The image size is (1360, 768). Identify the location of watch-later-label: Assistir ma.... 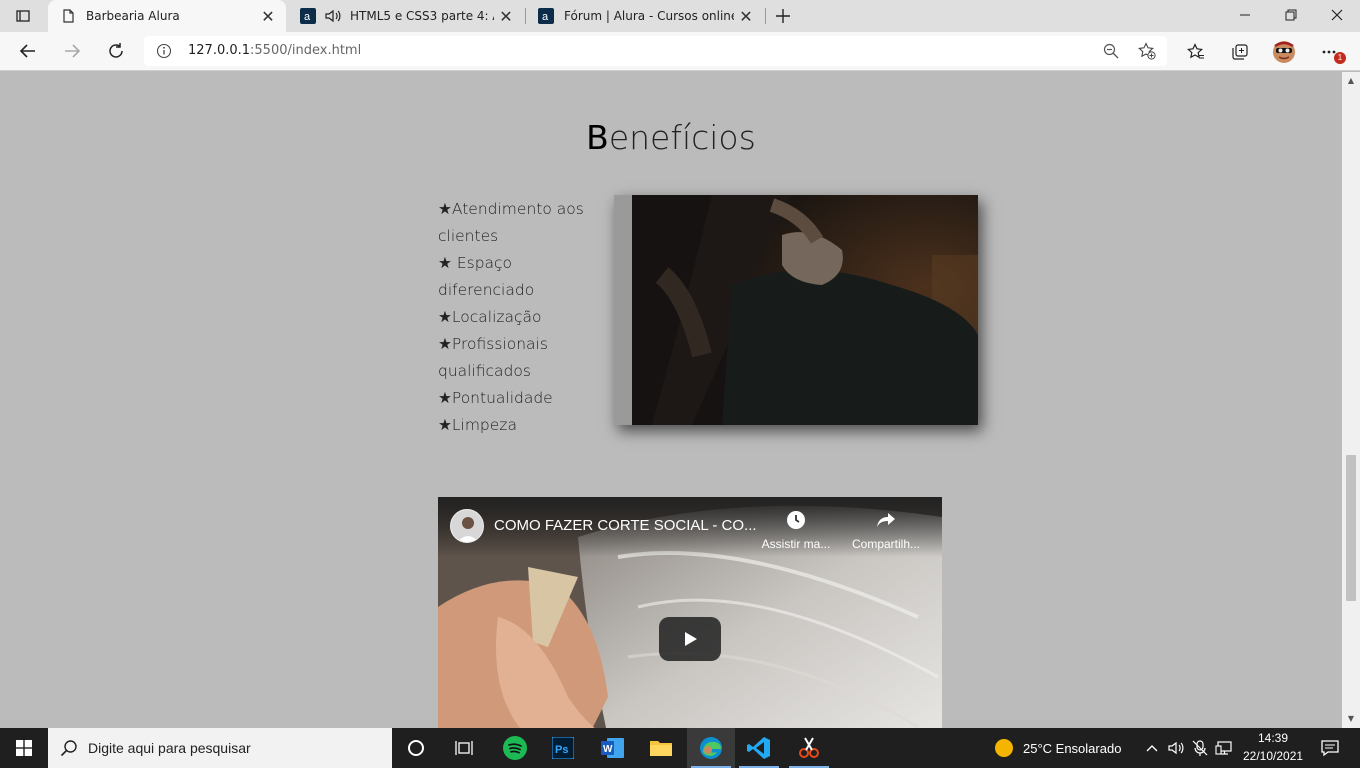
(796, 544).